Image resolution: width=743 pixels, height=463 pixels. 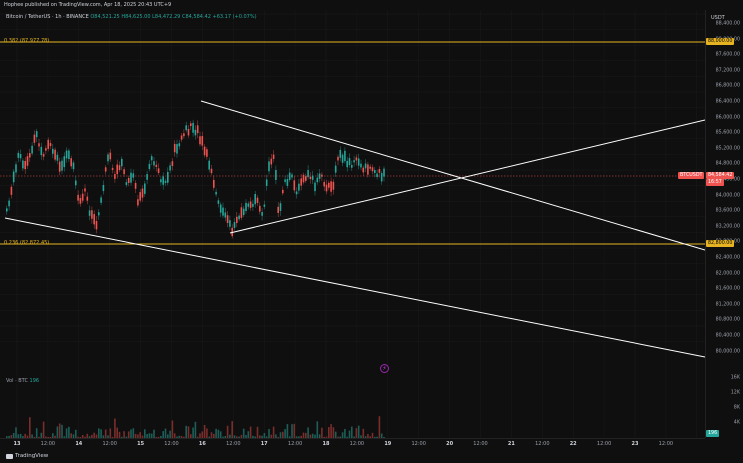 What do you see at coordinates (727, 274) in the screenshot?
I see `price-axis-label: 82,000.00` at bounding box center [727, 274].